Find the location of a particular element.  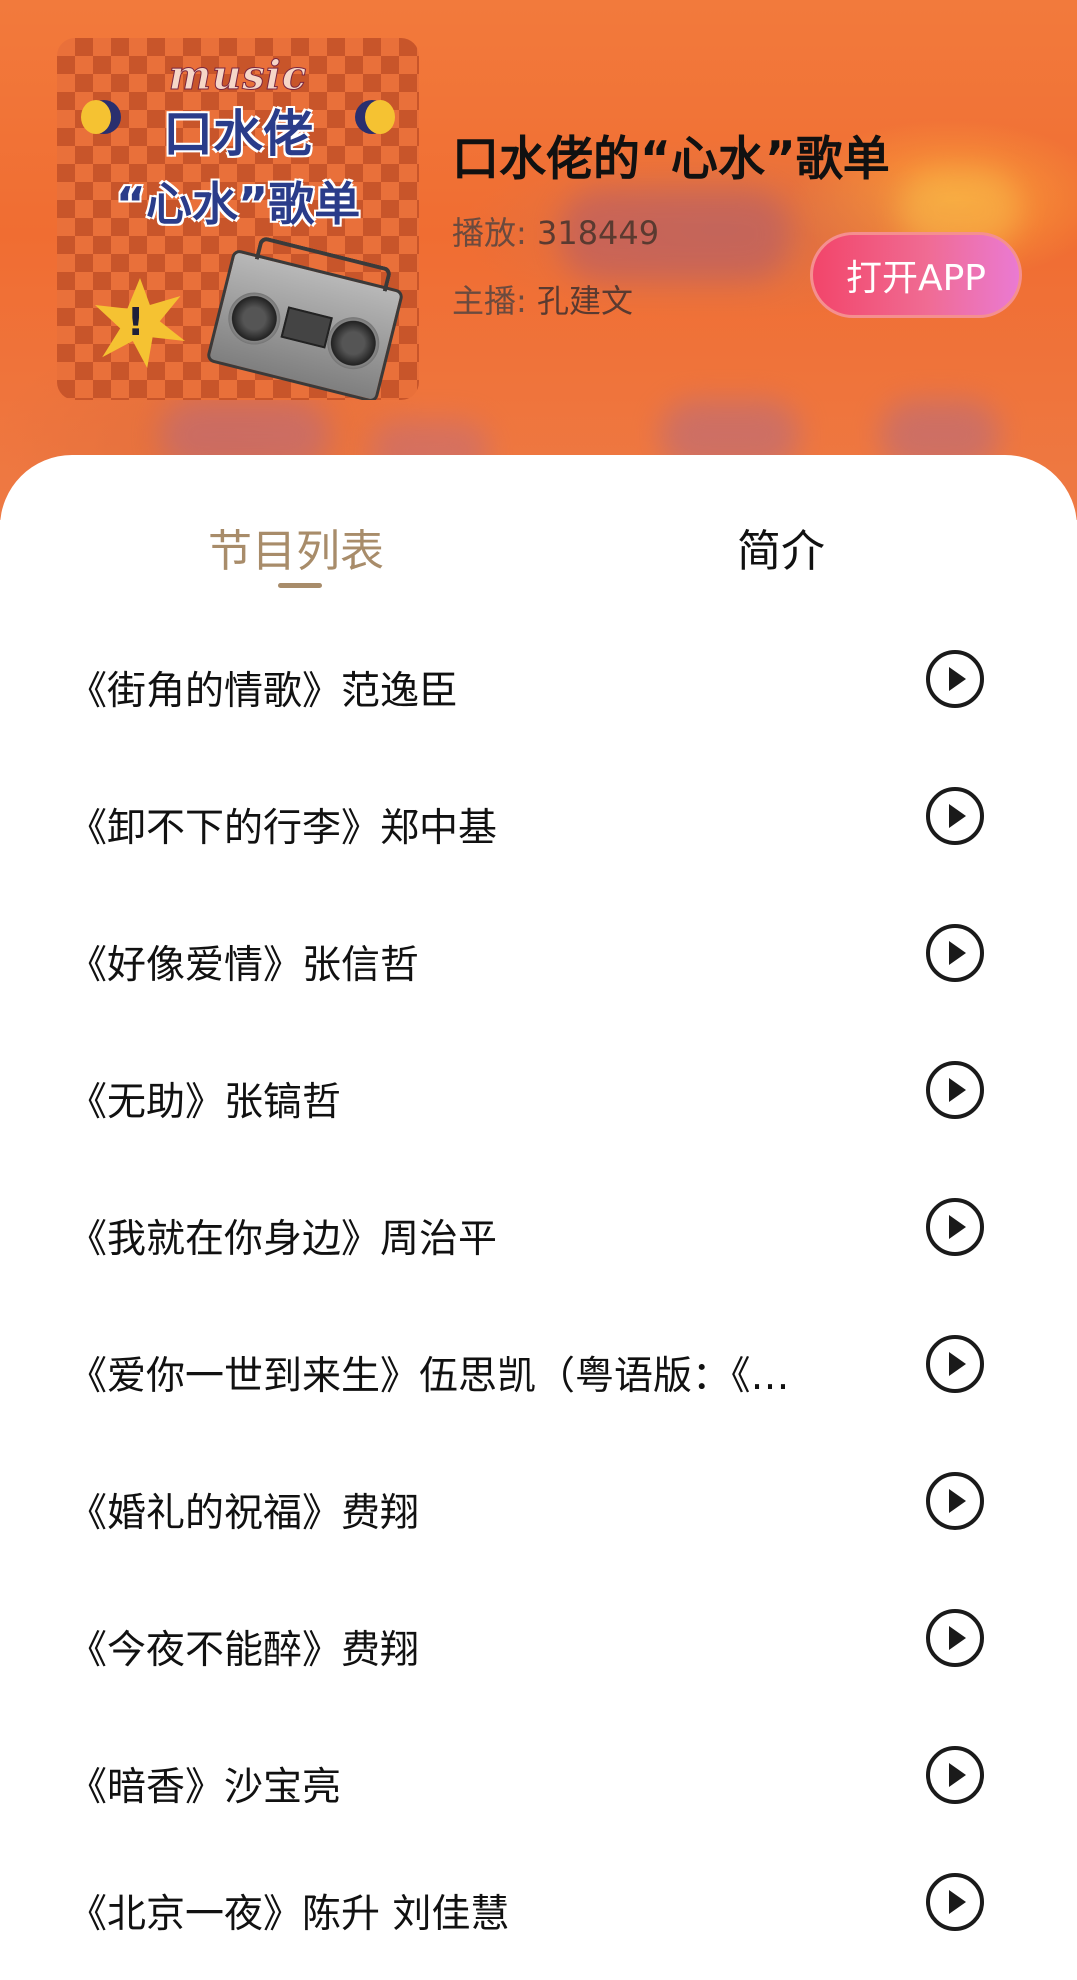

track-item: 《街角的情歌》范逸臣 is located at coordinates (538, 688).